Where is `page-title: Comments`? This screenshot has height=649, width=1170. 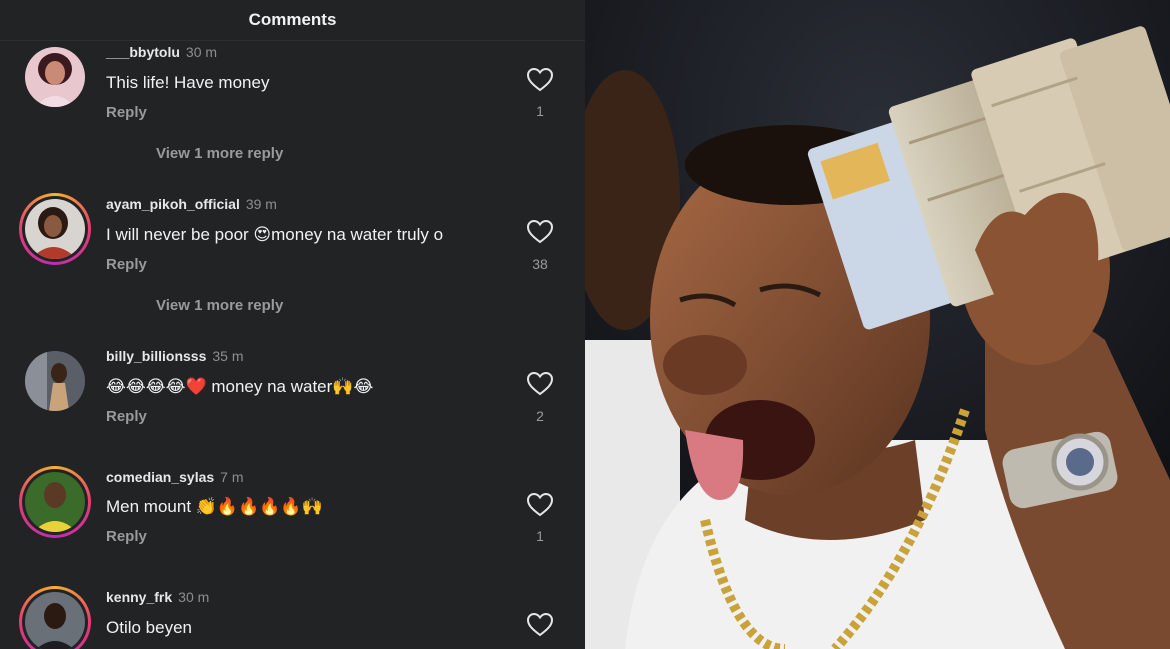 page-title: Comments is located at coordinates (292, 19).